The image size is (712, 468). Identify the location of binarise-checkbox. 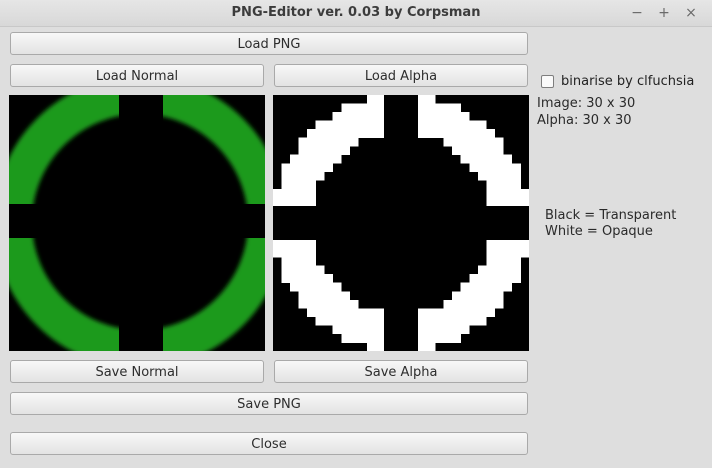
(547, 81).